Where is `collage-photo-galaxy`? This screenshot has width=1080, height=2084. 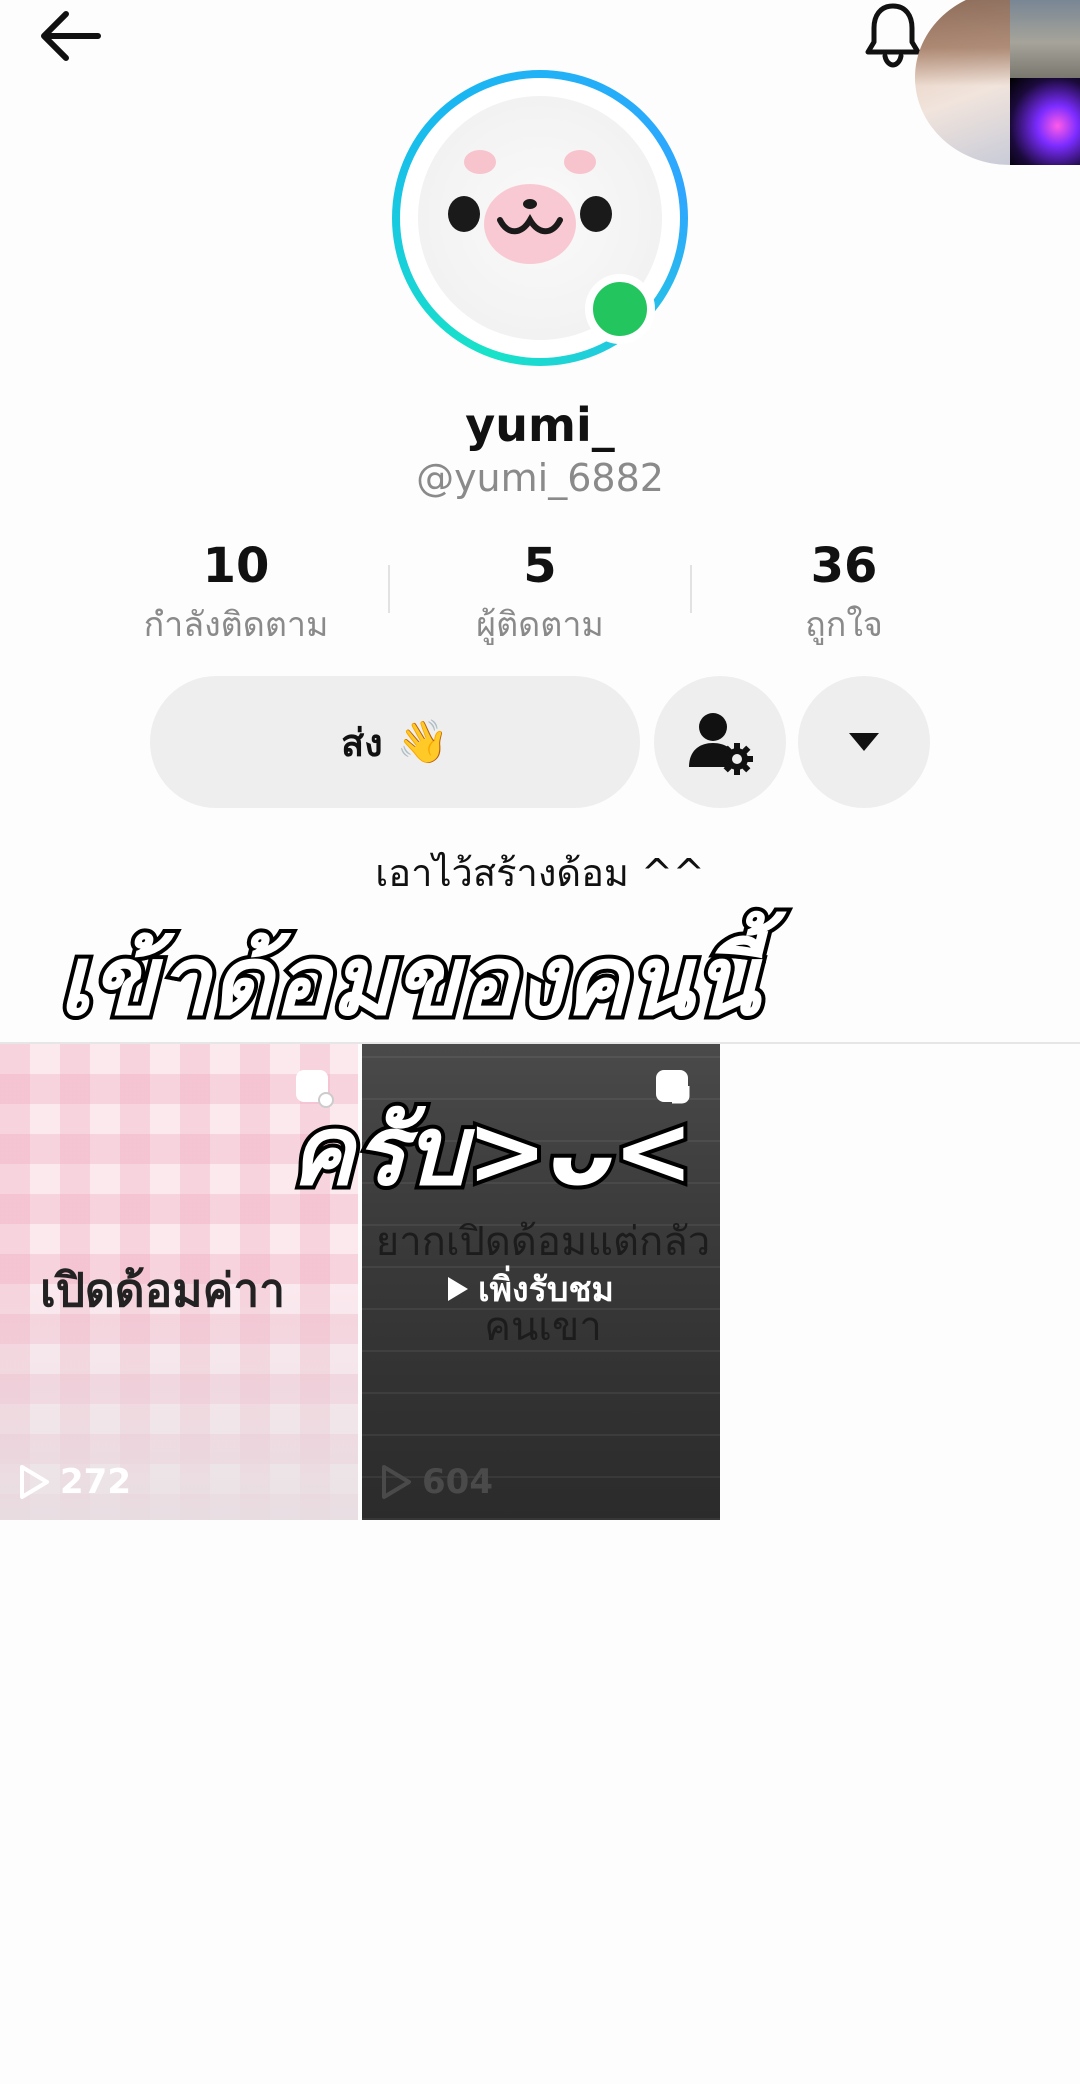 collage-photo-galaxy is located at coordinates (1045, 121).